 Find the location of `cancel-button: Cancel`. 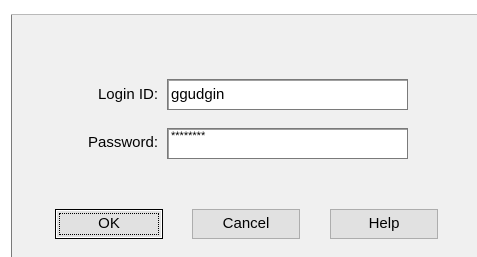

cancel-button: Cancel is located at coordinates (246, 224).